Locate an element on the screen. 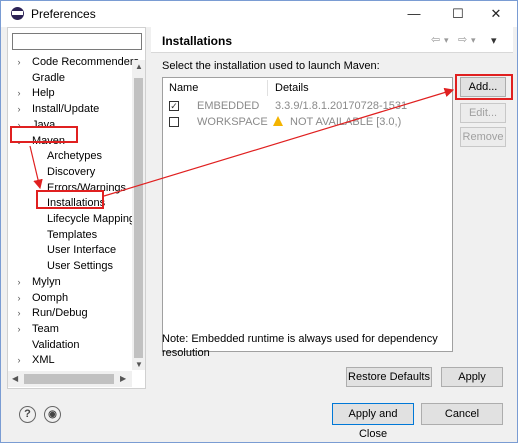 The image size is (518, 444). tree-horizontal-scrollbar: ◀ ▶ is located at coordinates (70, 379).